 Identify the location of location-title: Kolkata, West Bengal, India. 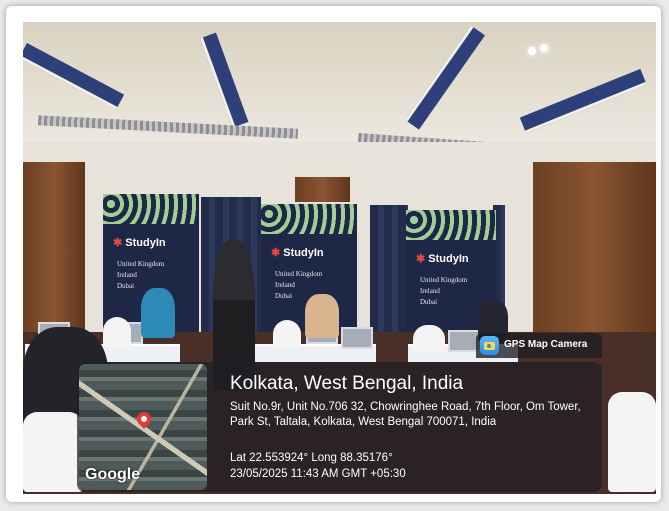
(347, 383).